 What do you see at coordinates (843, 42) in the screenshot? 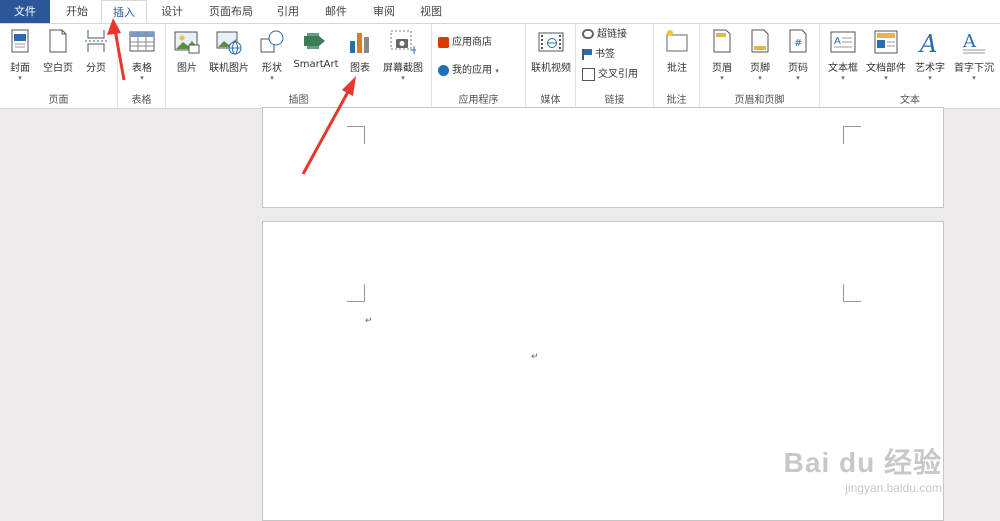
I see `text-box-icon: A` at bounding box center [843, 42].